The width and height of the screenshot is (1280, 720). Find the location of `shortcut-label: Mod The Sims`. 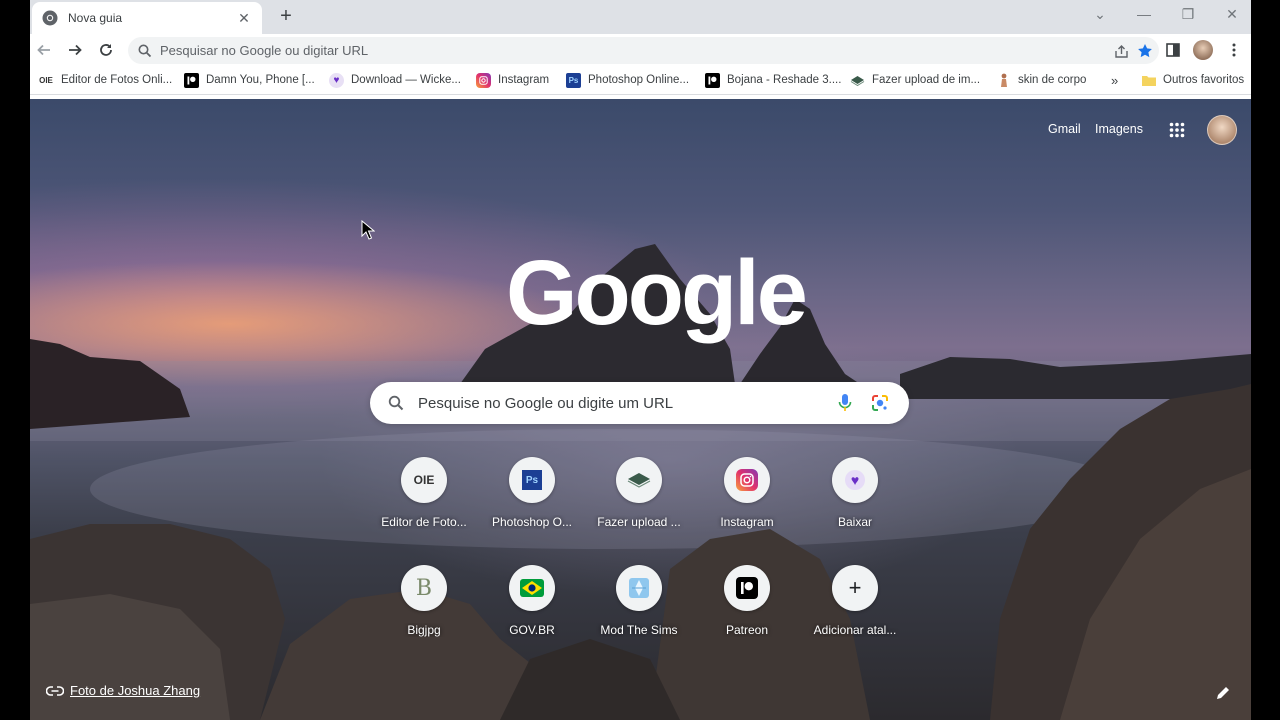

shortcut-label: Mod The Sims is located at coordinates (639, 630).